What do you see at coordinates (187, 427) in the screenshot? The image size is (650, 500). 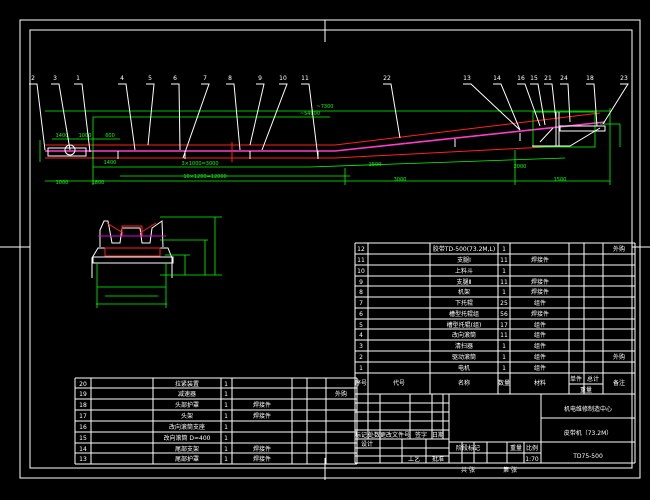 I see `part-name: 改向滚筒支座` at bounding box center [187, 427].